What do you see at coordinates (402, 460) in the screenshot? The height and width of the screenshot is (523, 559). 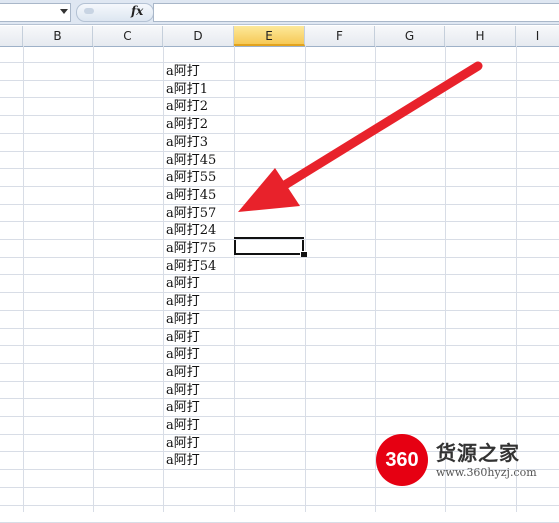 I see `watermark-logo: 360` at bounding box center [402, 460].